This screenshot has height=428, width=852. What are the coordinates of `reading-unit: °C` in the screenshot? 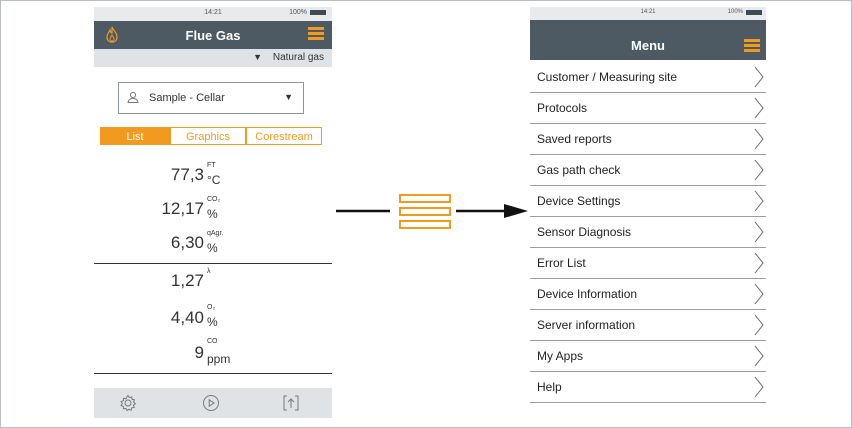 It's located at (214, 180).